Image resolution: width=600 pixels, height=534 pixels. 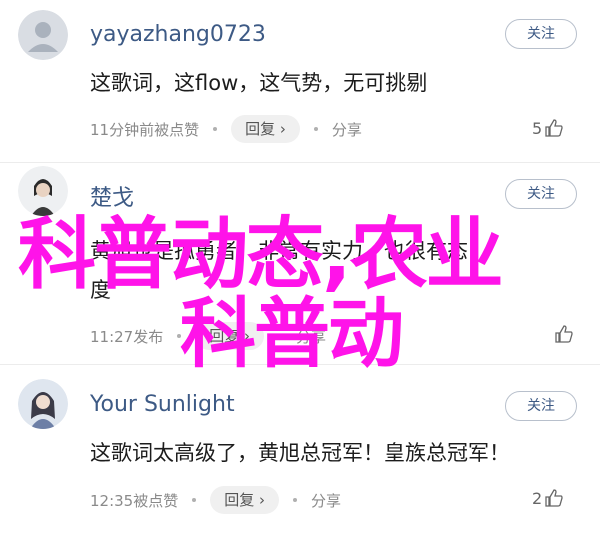 I want to click on like-button: 2, so click(x=548, y=498).